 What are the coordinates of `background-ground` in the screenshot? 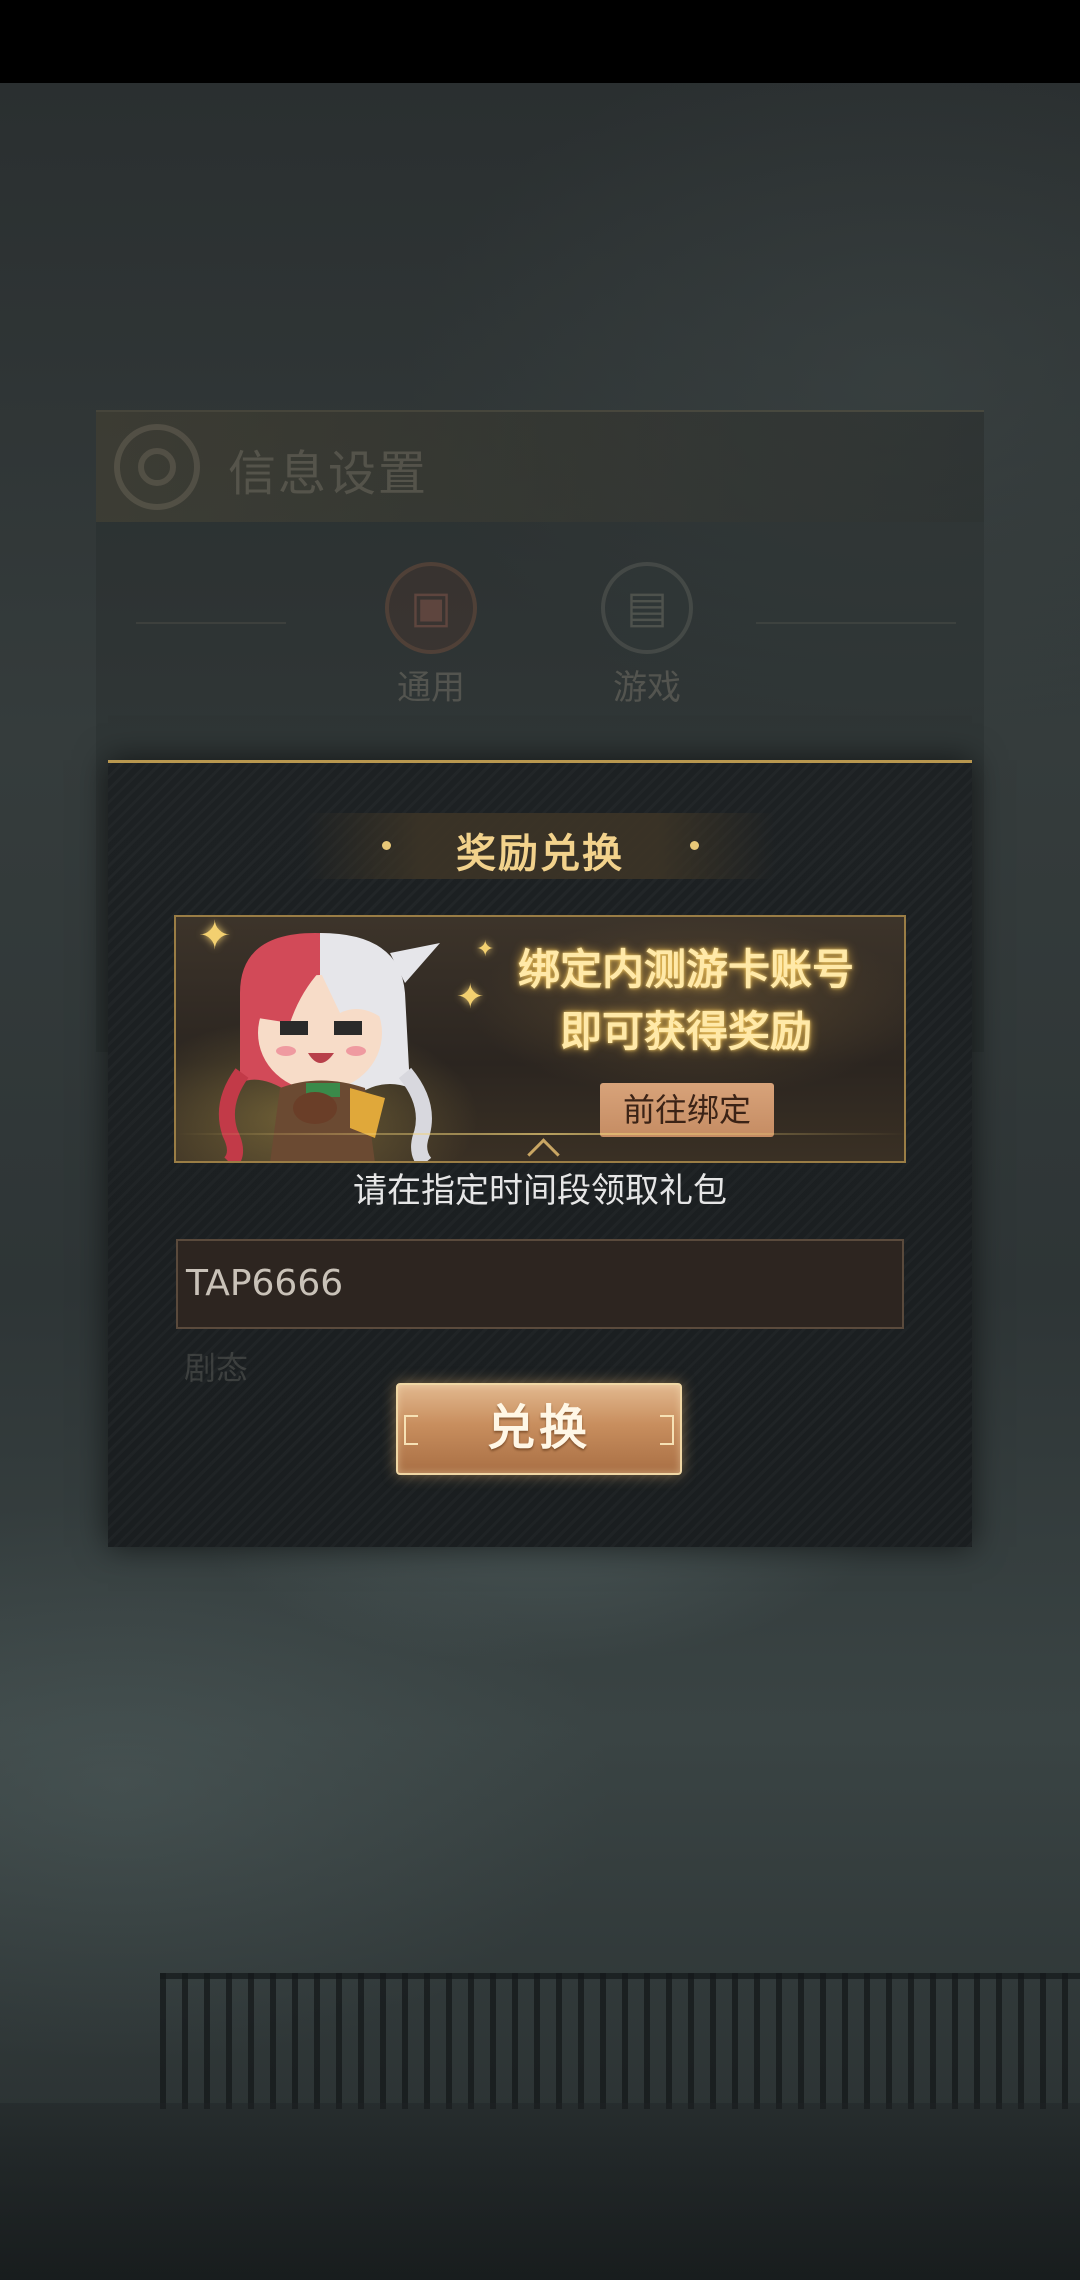 It's located at (540, 2191).